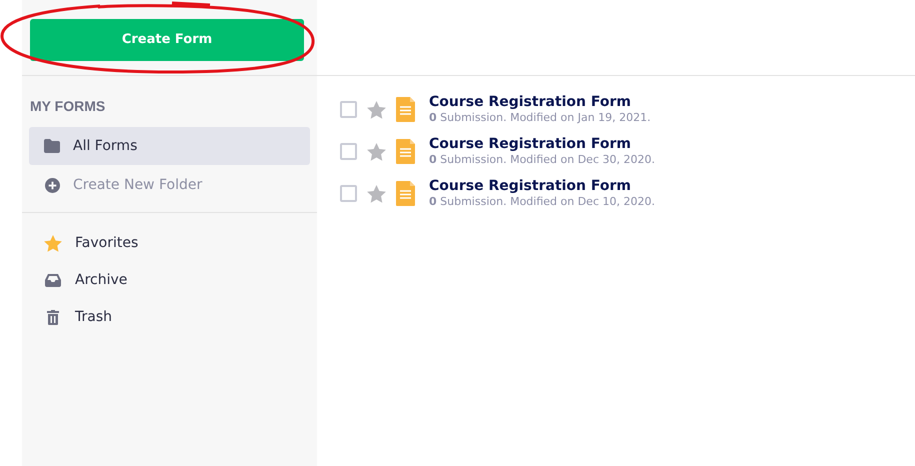 This screenshot has width=915, height=466. What do you see at coordinates (542, 160) in the screenshot?
I see `form-details: 0 Submission. Modified on Dec 30, 2020.` at bounding box center [542, 160].